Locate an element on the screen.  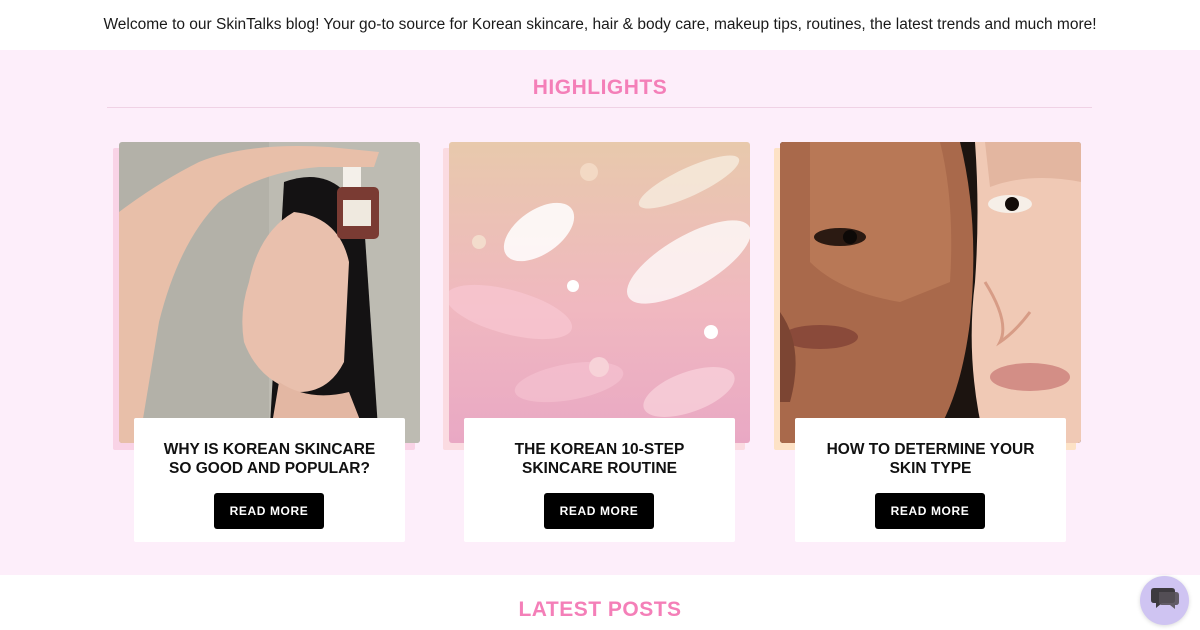
card-title-line-2: SKINCARE ROUTINE is located at coordinates (599, 468).